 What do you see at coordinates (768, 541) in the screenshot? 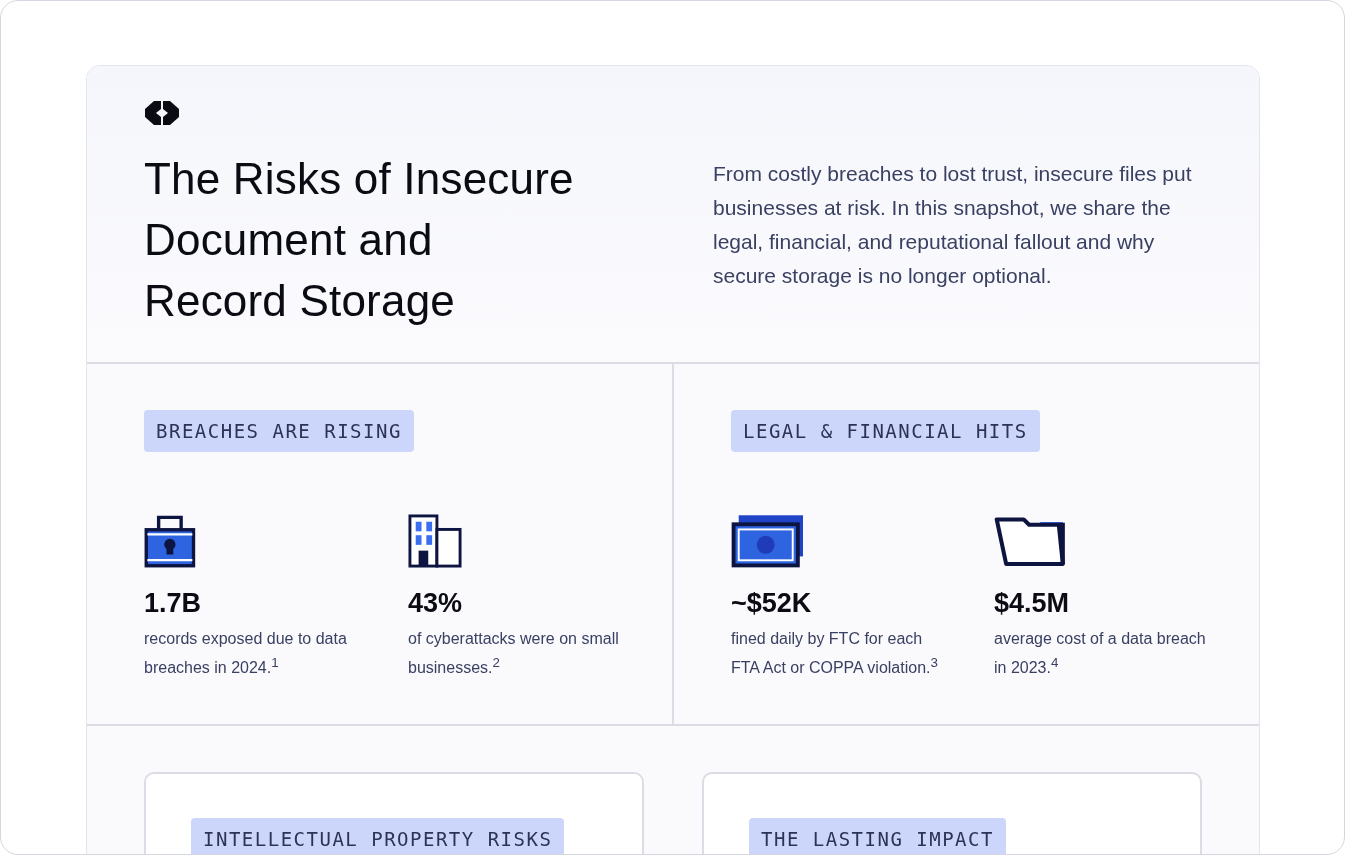
I see `banknote-icon` at bounding box center [768, 541].